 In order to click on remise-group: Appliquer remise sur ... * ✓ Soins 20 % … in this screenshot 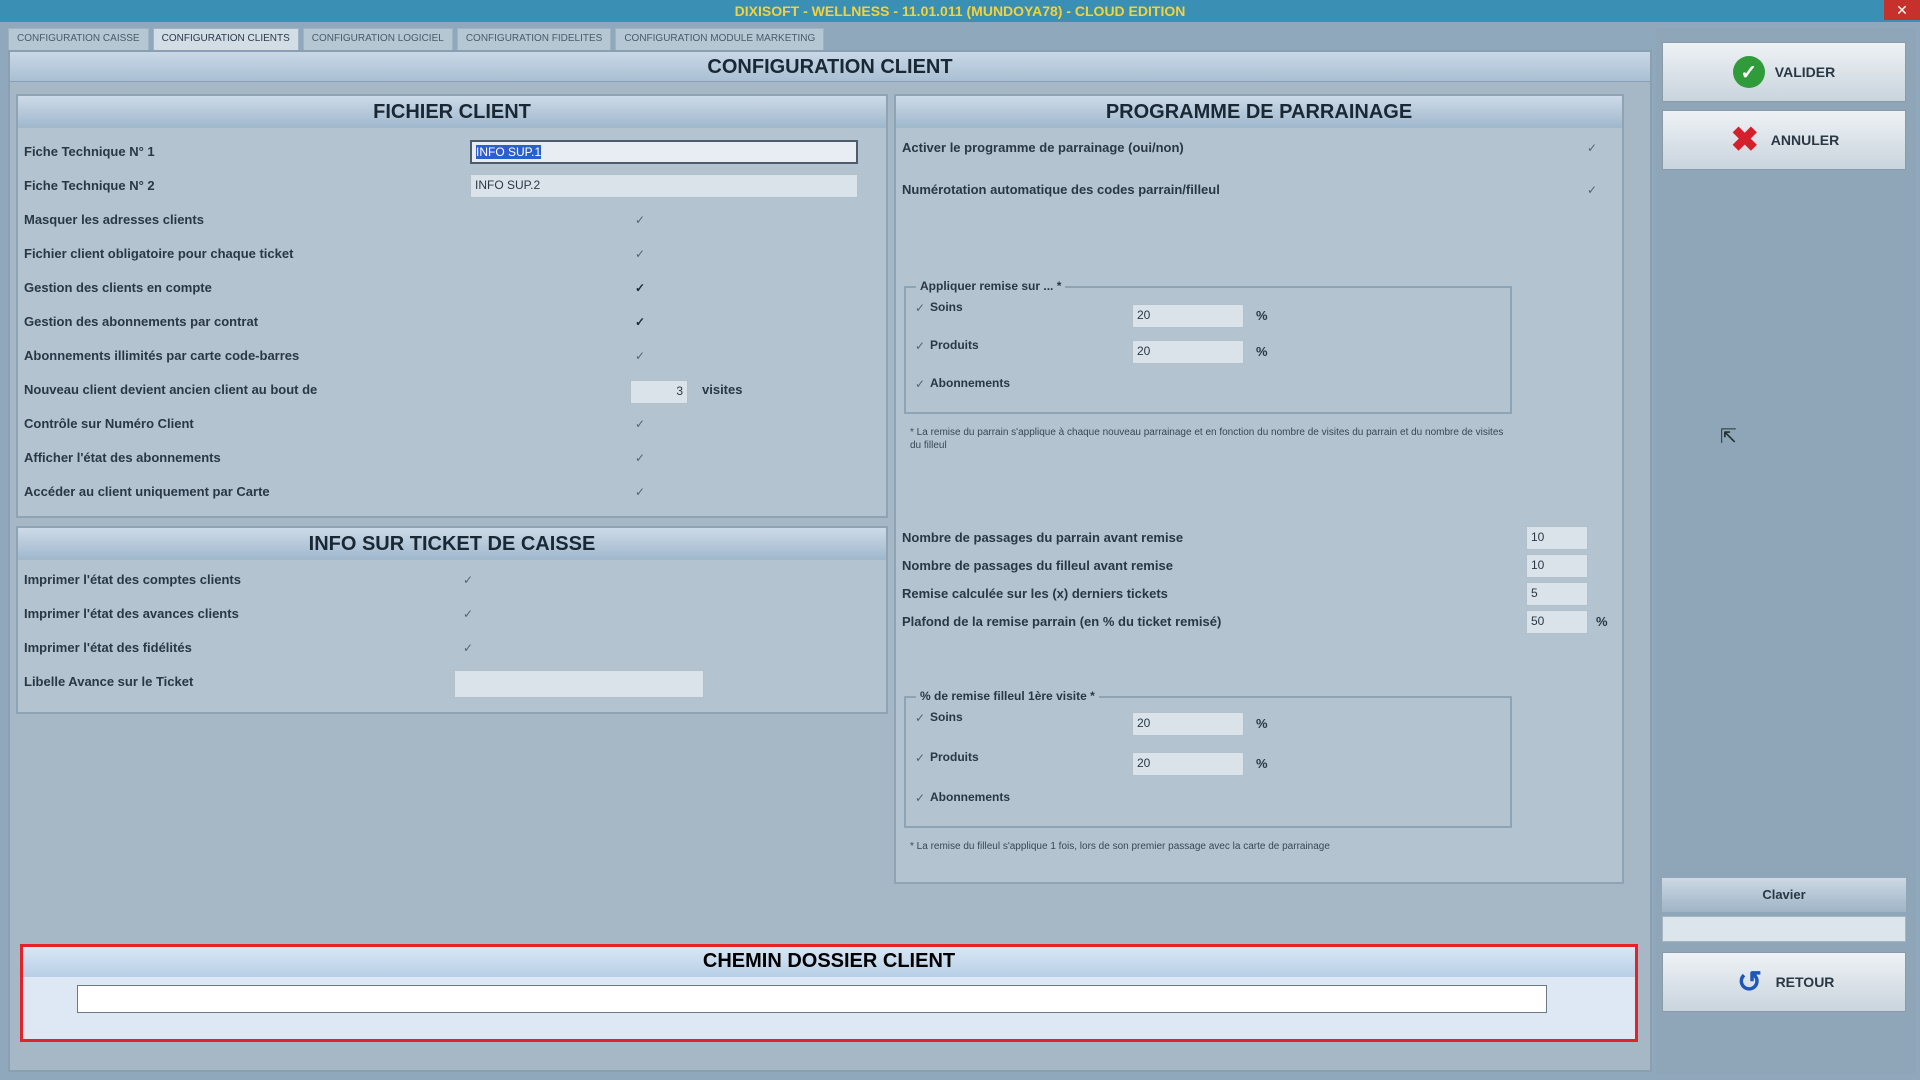, I will do `click(1208, 346)`.